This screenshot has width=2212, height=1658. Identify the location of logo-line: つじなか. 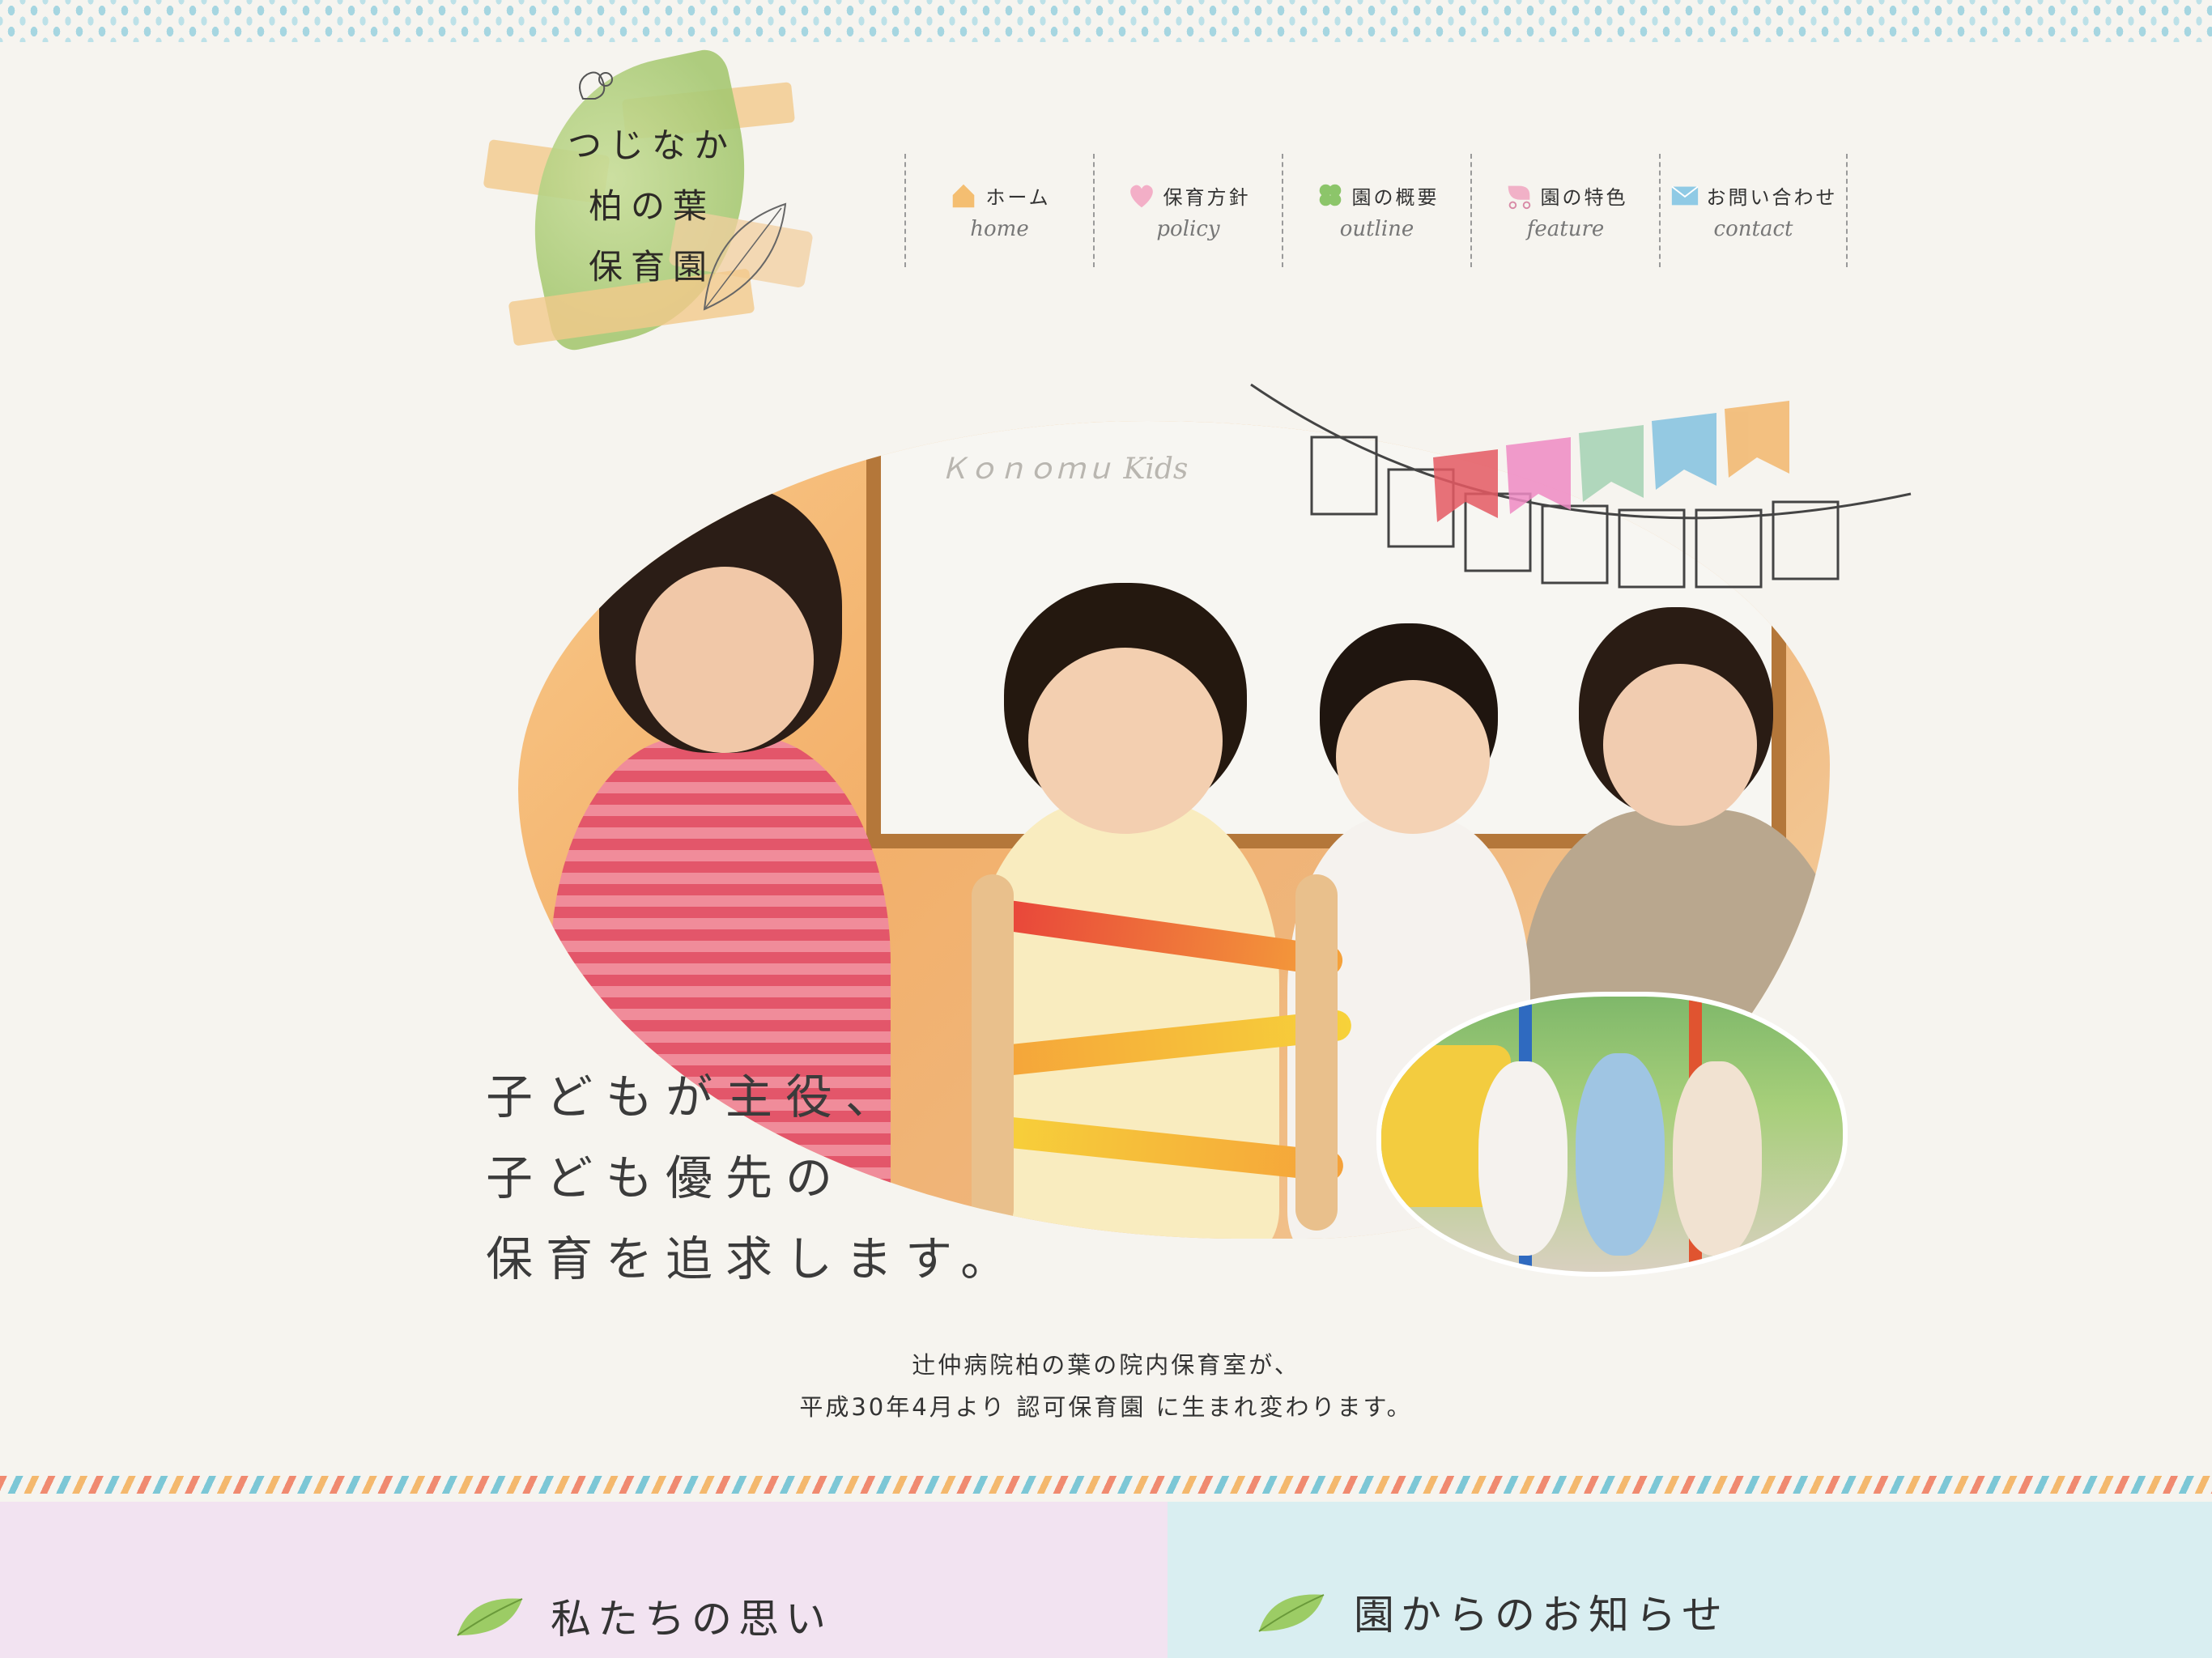
(652, 145).